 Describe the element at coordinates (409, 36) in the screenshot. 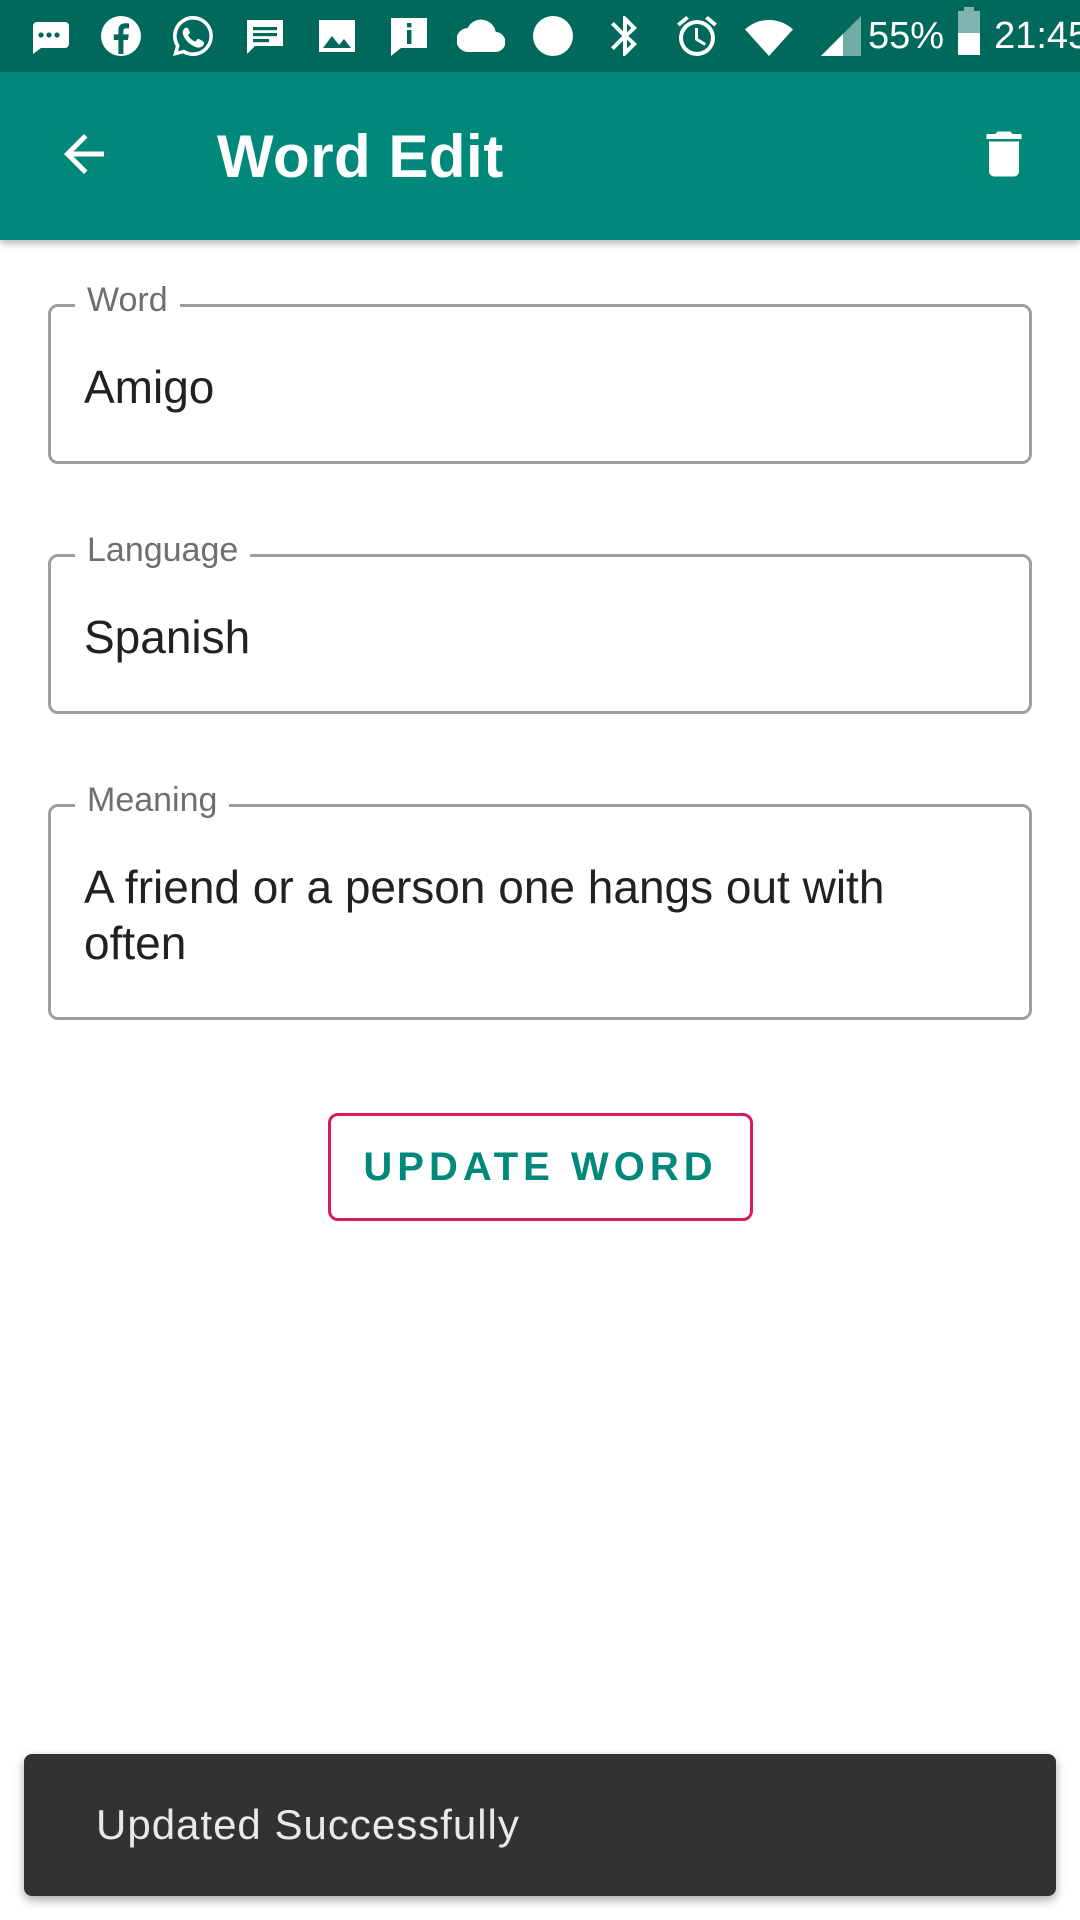

I see `info-icon` at that location.